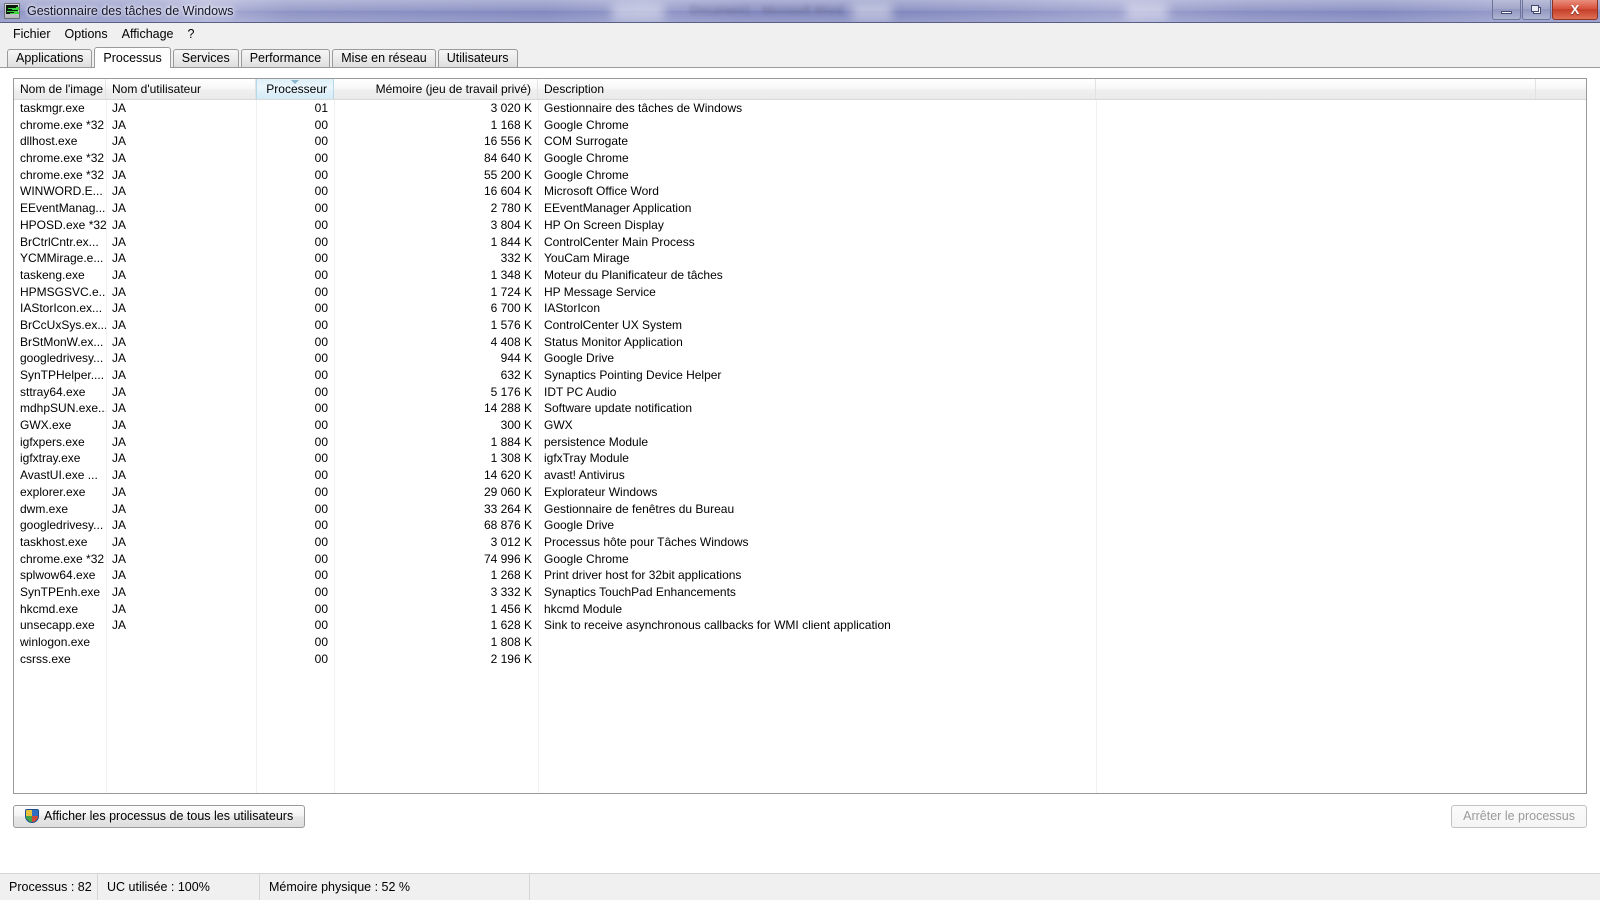 The image size is (1600, 900). What do you see at coordinates (86, 34) in the screenshot?
I see `menu-item-options: Options` at bounding box center [86, 34].